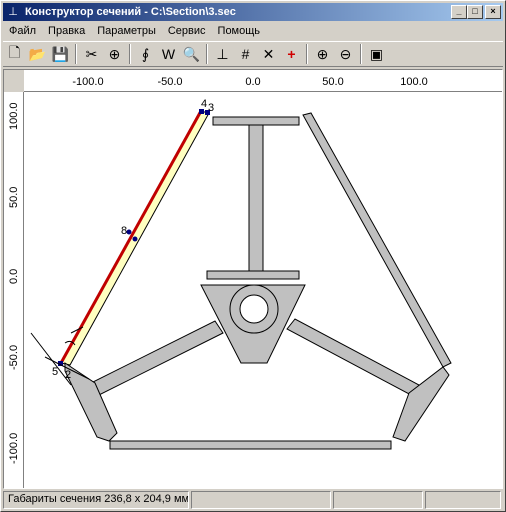 This screenshot has height=512, width=506. I want to click on zoom-out-button: ⊖, so click(345, 54).